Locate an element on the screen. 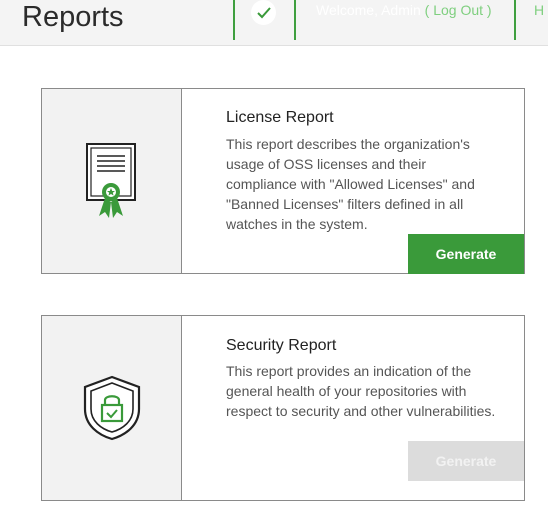 The image size is (548, 525). welcome-message: Welcome, Admin ( Log Out ) is located at coordinates (404, 10).